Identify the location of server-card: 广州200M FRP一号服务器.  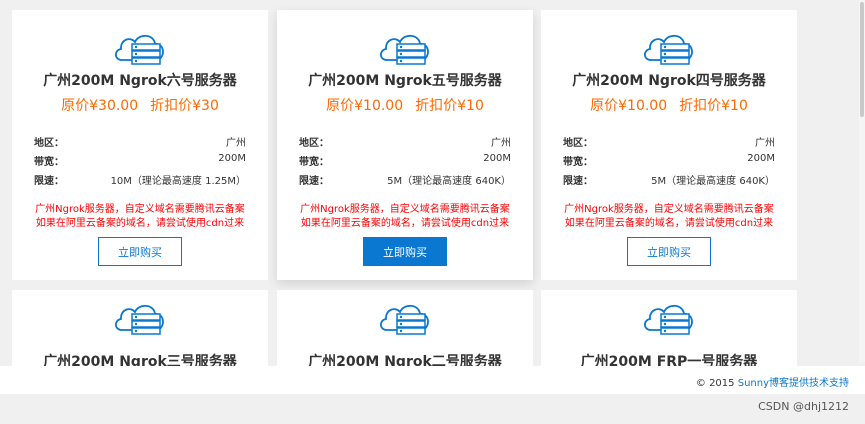
(669, 328).